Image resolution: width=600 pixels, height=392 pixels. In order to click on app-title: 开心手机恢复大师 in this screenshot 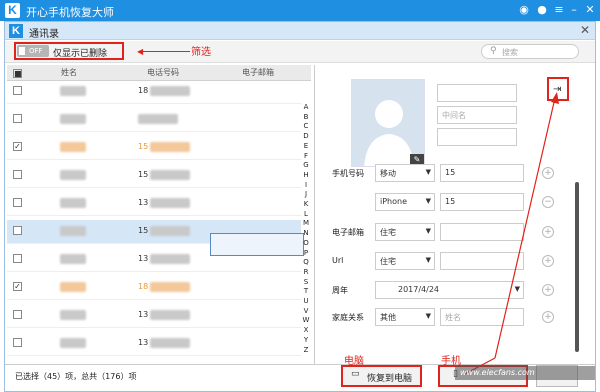, I will do `click(70, 12)`.